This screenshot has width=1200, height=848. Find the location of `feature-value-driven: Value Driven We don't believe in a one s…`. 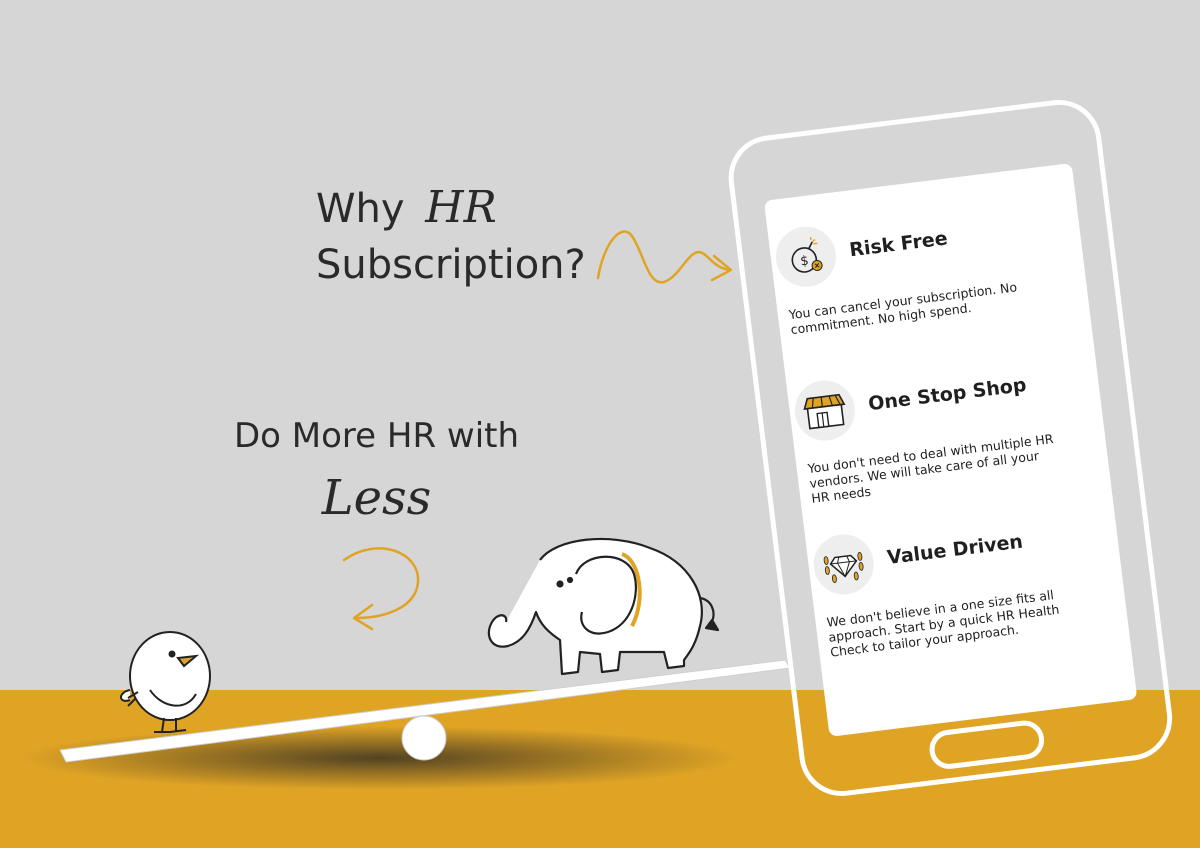

feature-value-driven: Value Driven We don't believe in a one s… is located at coordinates (964, 580).